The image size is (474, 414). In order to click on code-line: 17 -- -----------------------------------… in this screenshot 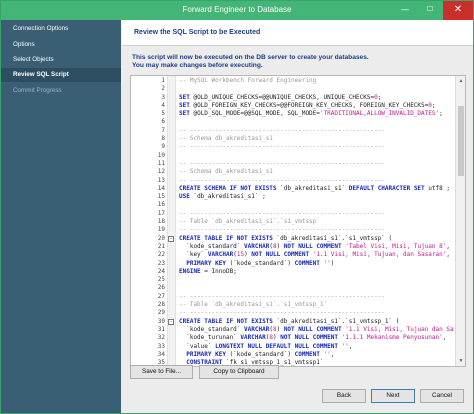, I will do `click(298, 214)`.